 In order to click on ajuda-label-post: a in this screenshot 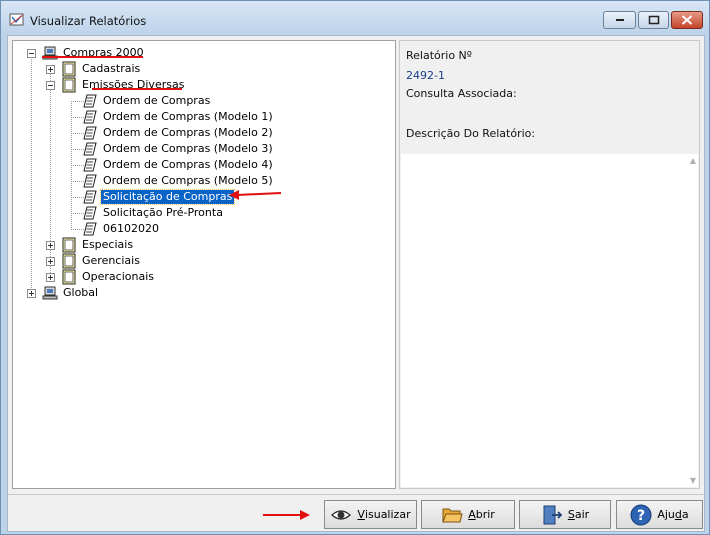, I will do `click(685, 514)`.